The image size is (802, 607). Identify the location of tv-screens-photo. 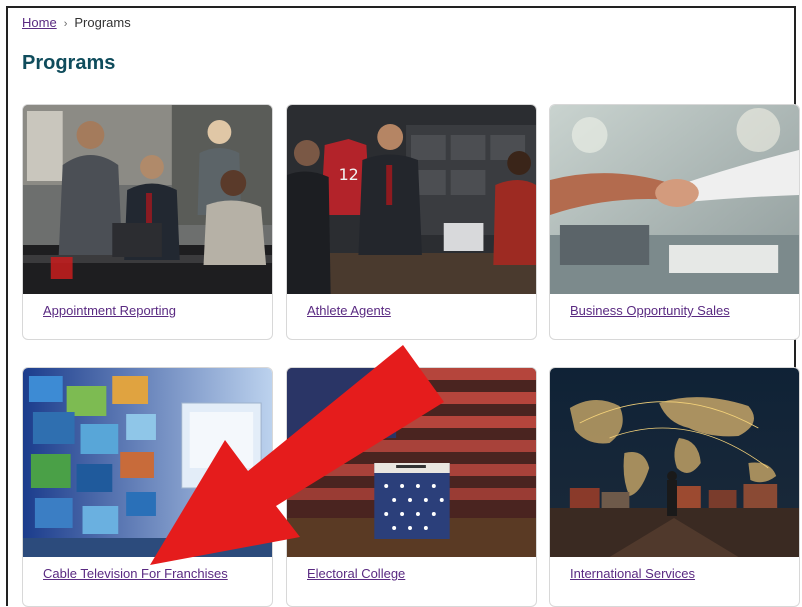
(147, 462).